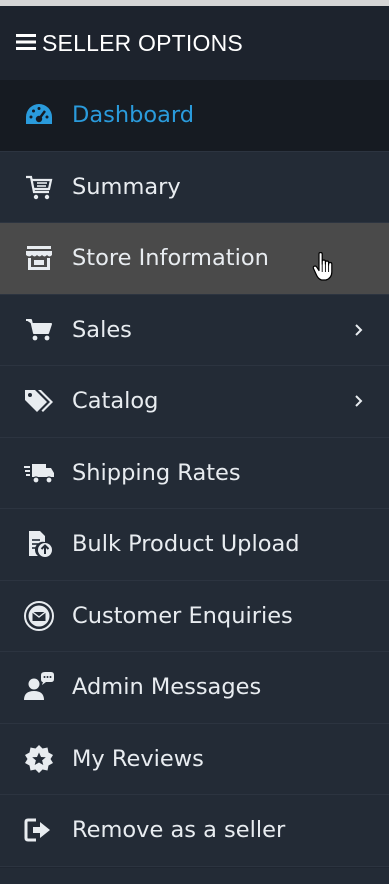 The width and height of the screenshot is (389, 884). I want to click on menu-item-bulk-product-upload: Bulk Product Upload, so click(194, 545).